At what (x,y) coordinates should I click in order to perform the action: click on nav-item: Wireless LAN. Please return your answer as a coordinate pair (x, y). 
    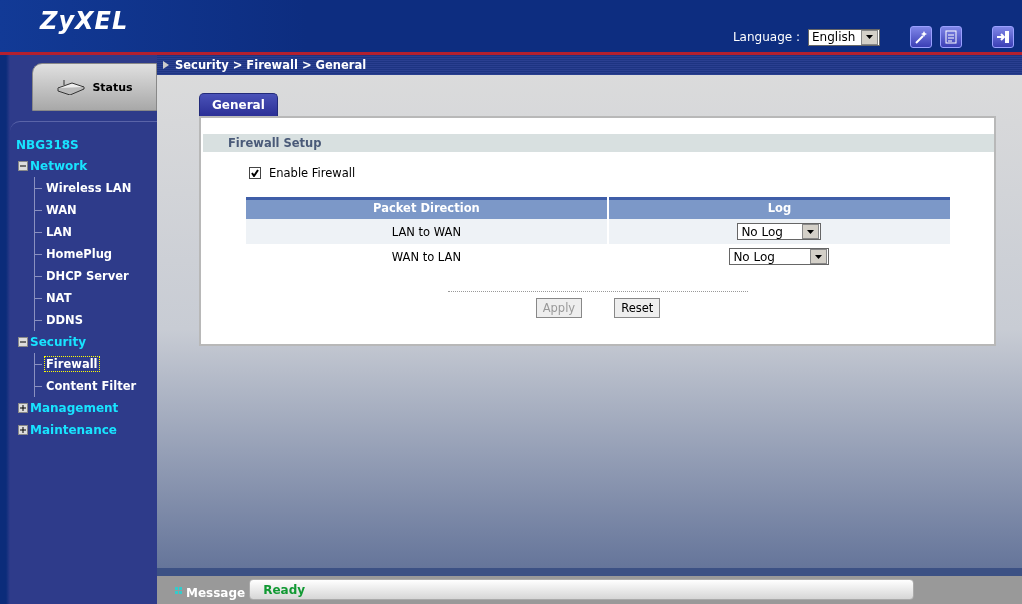
    Looking at the image, I should click on (89, 188).